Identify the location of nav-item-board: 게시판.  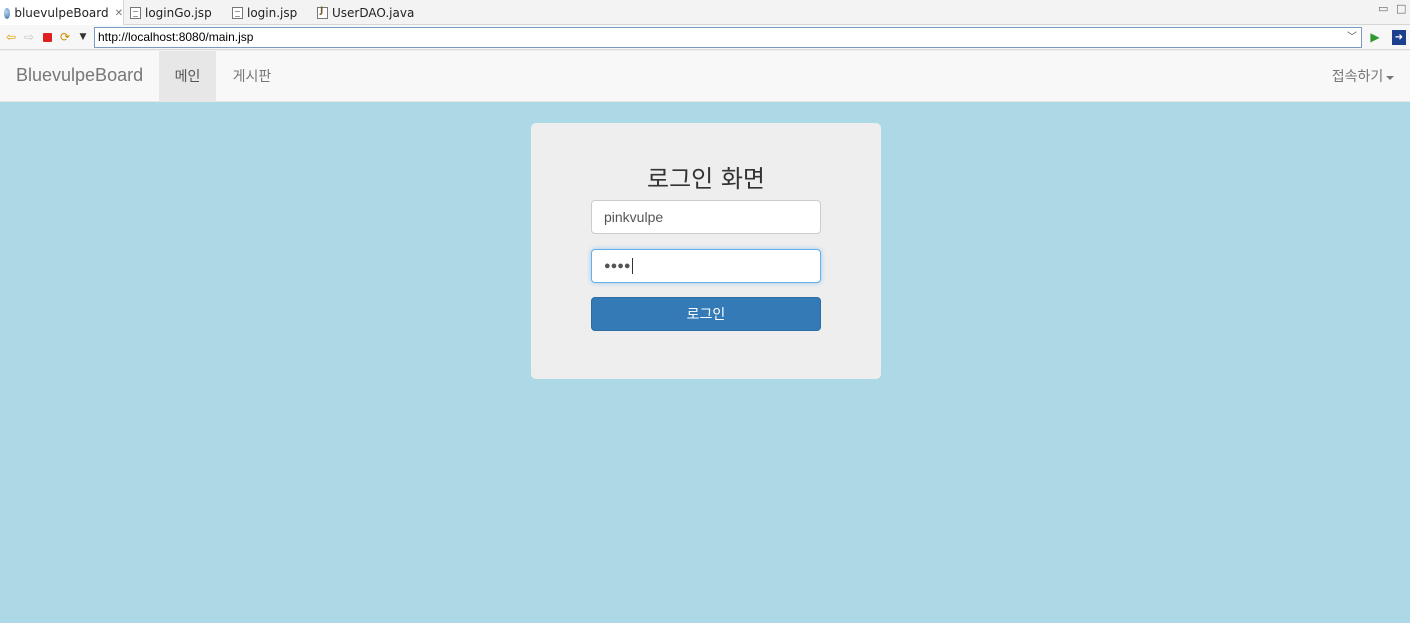
(252, 76).